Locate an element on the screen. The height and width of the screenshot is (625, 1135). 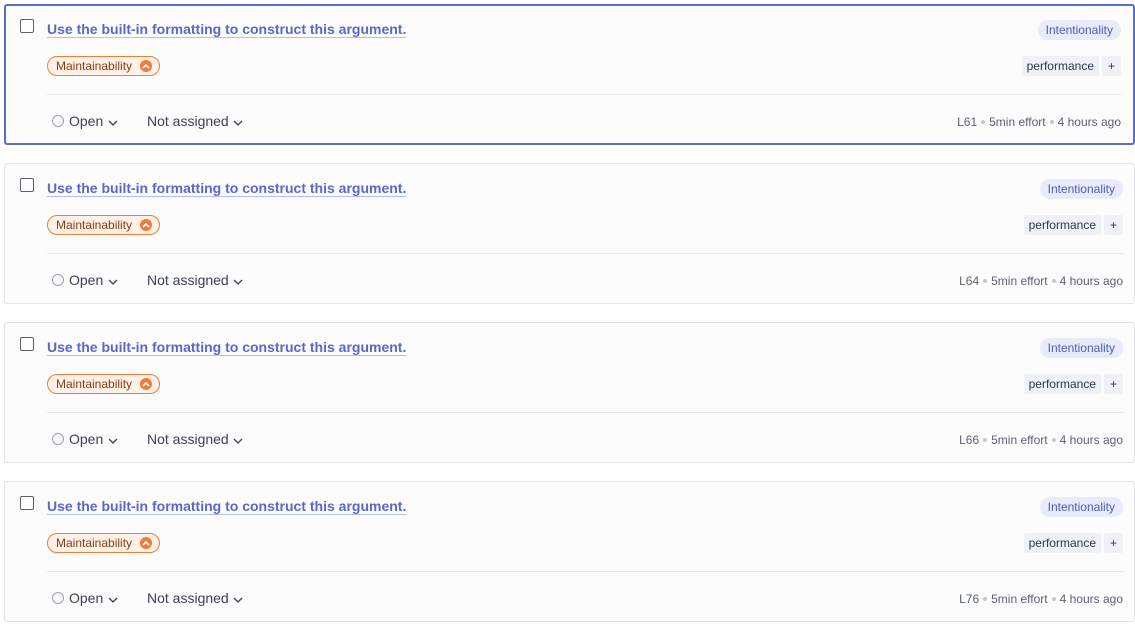
issue-meta: L76 5min effort 4 hours ago is located at coordinates (1041, 599).